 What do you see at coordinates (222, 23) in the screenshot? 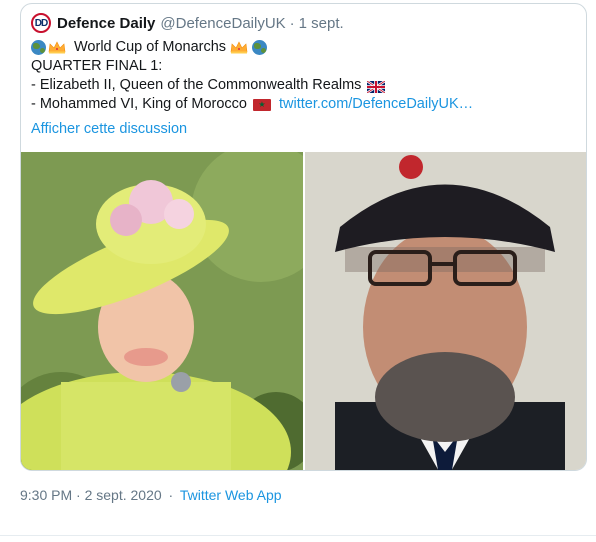
I see `user-handle: @DefenceDailyUK` at bounding box center [222, 23].